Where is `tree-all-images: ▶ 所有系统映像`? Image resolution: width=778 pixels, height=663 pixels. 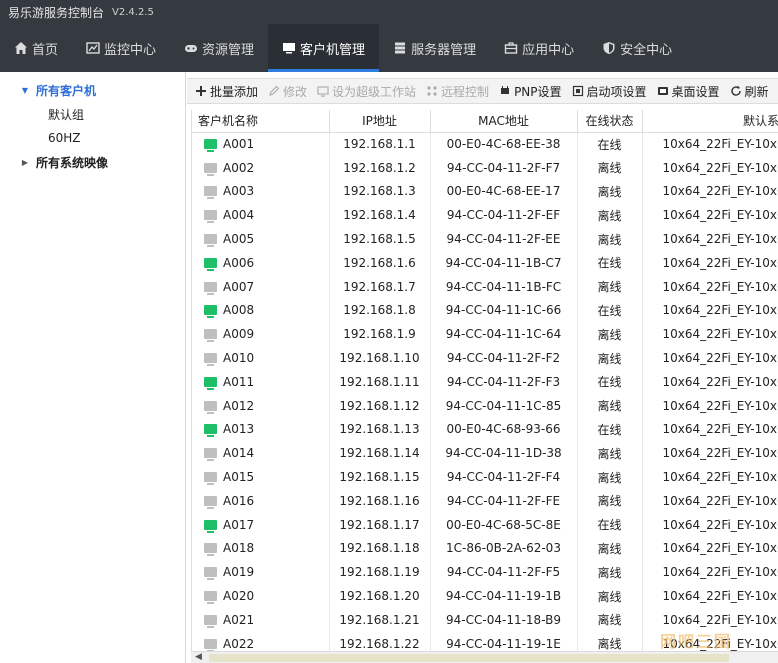
tree-all-images: ▶ 所有系统映像 is located at coordinates (92, 162).